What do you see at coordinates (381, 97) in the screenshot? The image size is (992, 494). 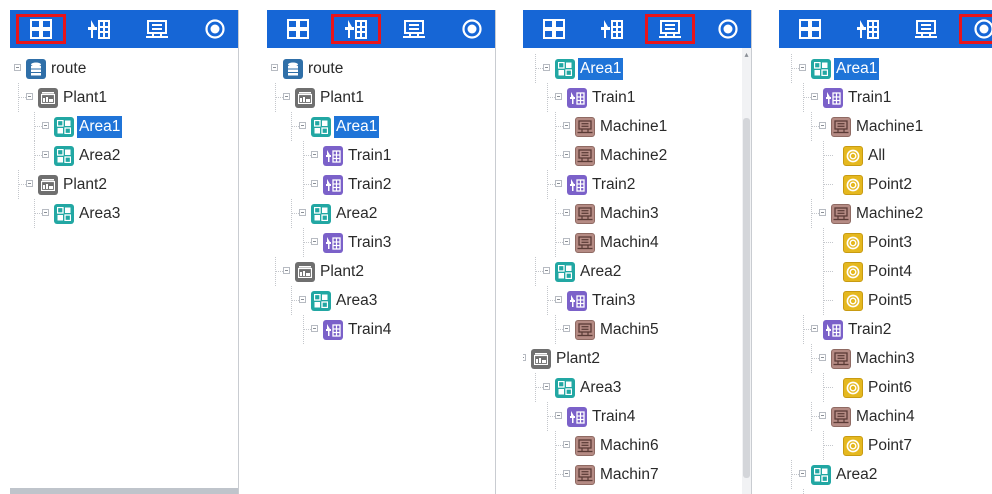 I see `tree-row-plant: Plant1` at bounding box center [381, 97].